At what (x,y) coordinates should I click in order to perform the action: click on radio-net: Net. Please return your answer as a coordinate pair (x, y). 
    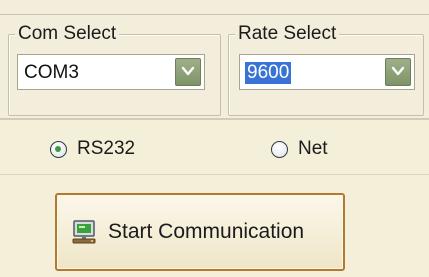
    Looking at the image, I should click on (299, 149).